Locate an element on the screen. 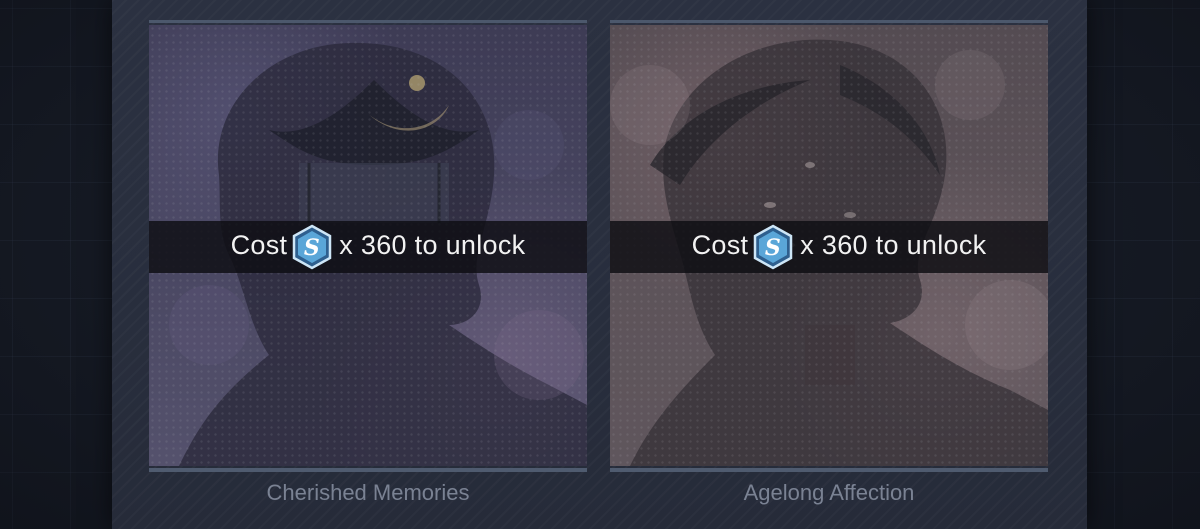 This screenshot has width=1200, height=529. card-title-agelong-affection: Agelong Affection is located at coordinates (829, 492).